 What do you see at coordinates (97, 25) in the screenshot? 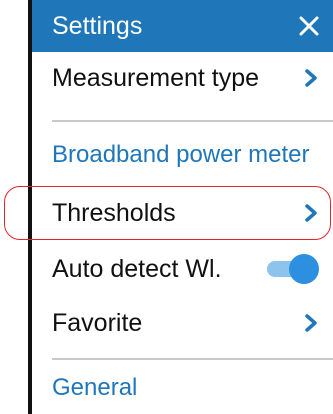
I see `settings-title: Settings` at bounding box center [97, 25].